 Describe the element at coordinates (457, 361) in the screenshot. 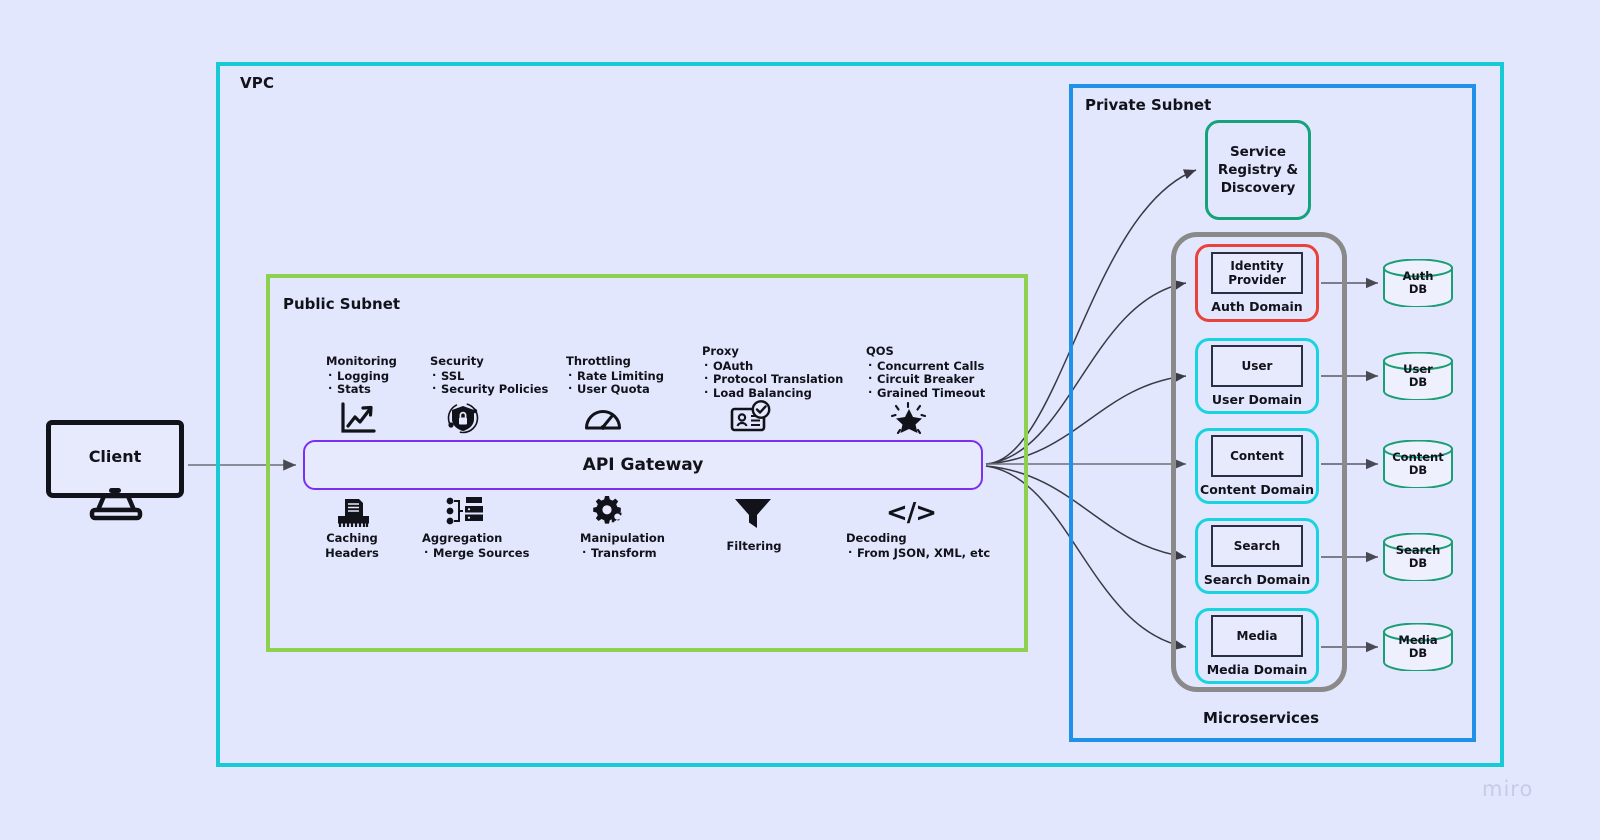

I see `feature-title: Security` at that location.